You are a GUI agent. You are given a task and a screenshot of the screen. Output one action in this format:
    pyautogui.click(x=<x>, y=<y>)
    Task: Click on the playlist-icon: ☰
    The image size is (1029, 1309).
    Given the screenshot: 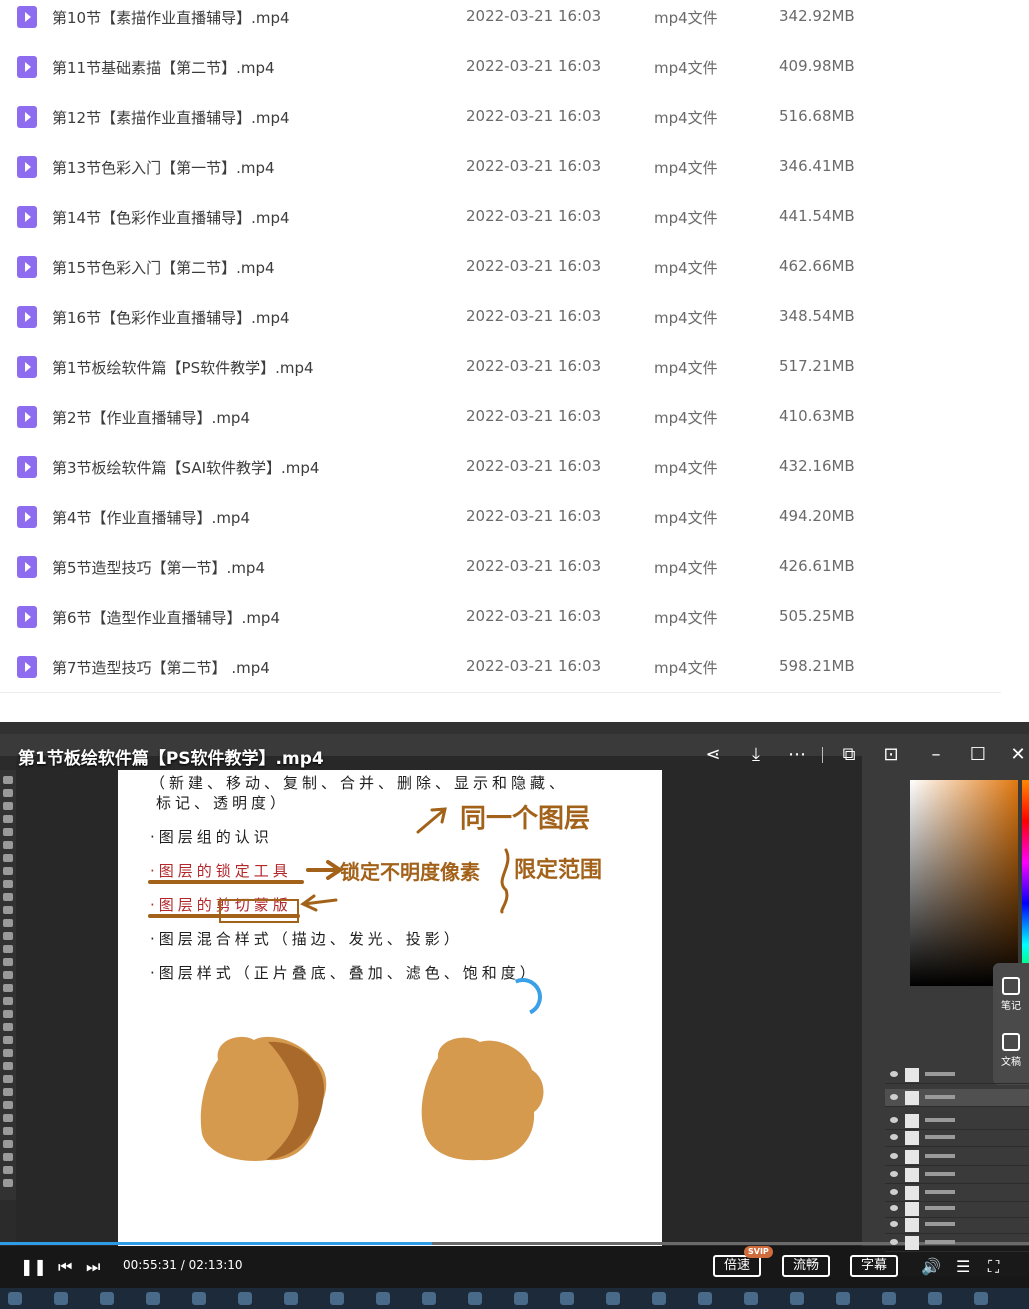 What is the action you would take?
    pyautogui.click(x=963, y=1267)
    